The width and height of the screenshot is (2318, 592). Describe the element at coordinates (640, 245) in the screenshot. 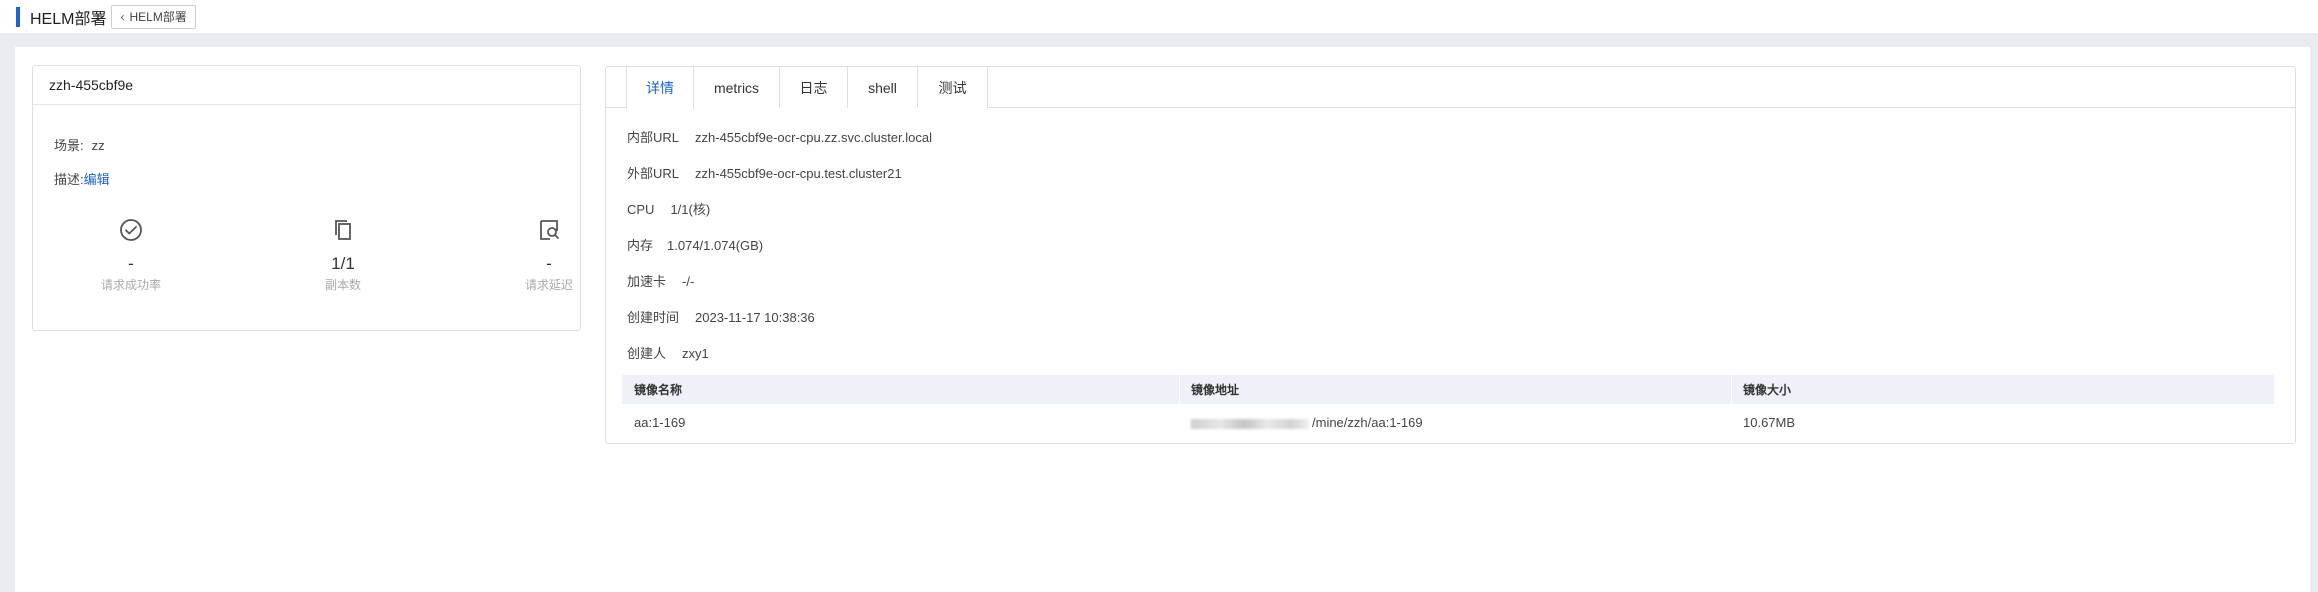

I see `memory-label: 内存` at that location.